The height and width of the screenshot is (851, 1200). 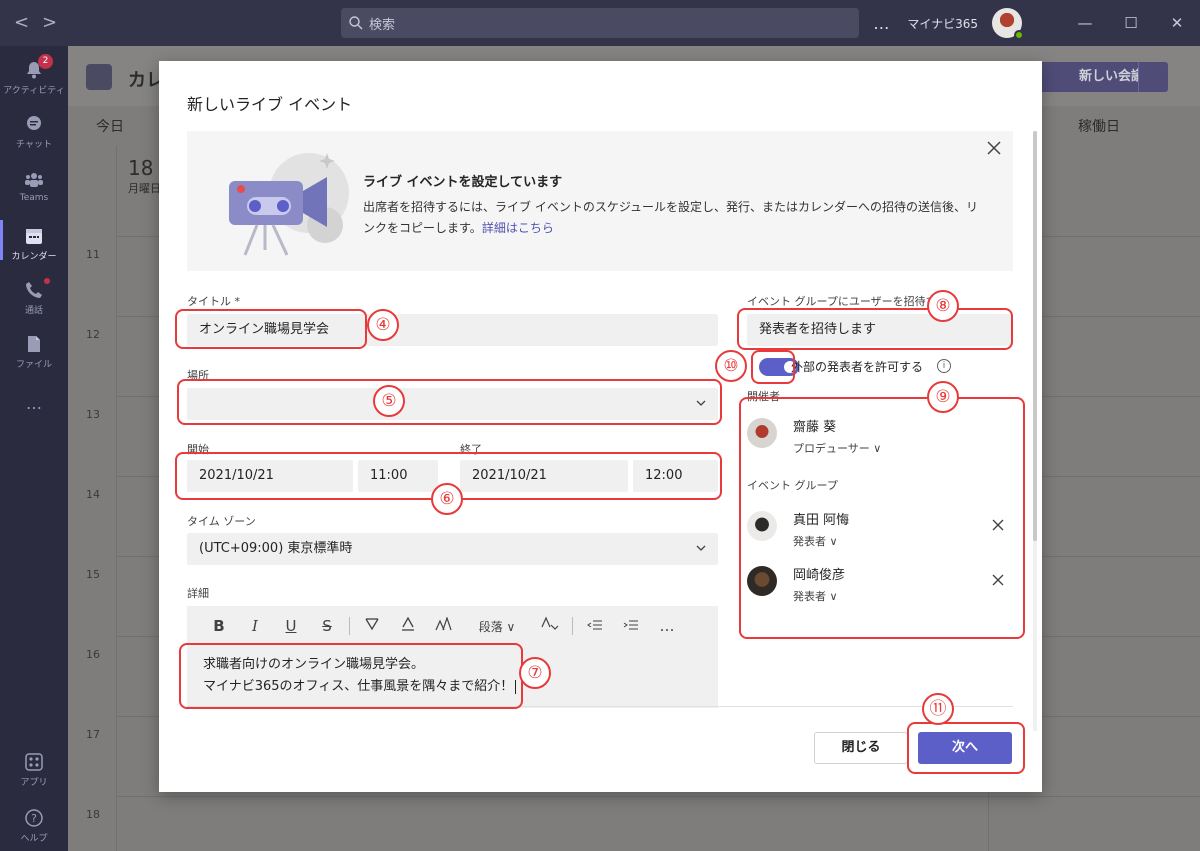 What do you see at coordinates (93, 414) in the screenshot?
I see `hour-label: 13` at bounding box center [93, 414].